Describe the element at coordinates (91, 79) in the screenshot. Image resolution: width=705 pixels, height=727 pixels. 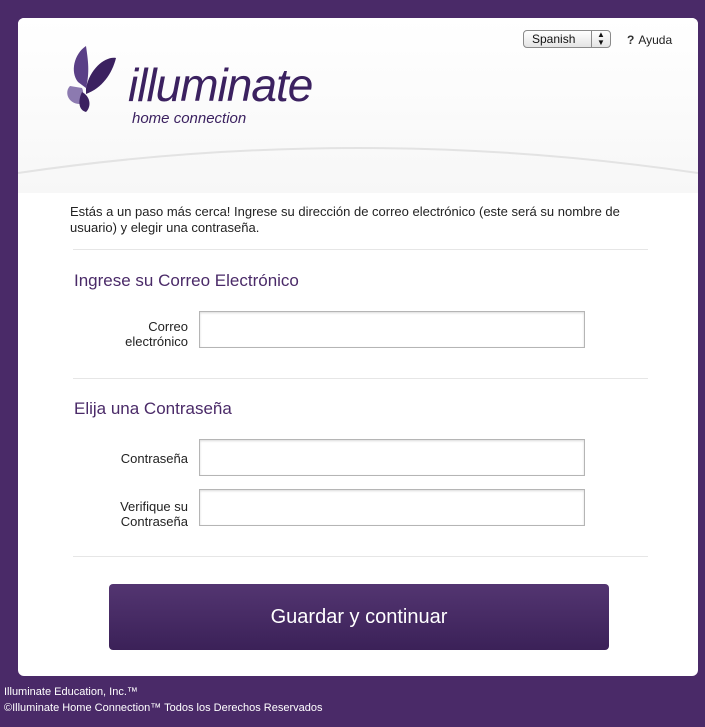
I see `butterfly-logo-icon` at that location.